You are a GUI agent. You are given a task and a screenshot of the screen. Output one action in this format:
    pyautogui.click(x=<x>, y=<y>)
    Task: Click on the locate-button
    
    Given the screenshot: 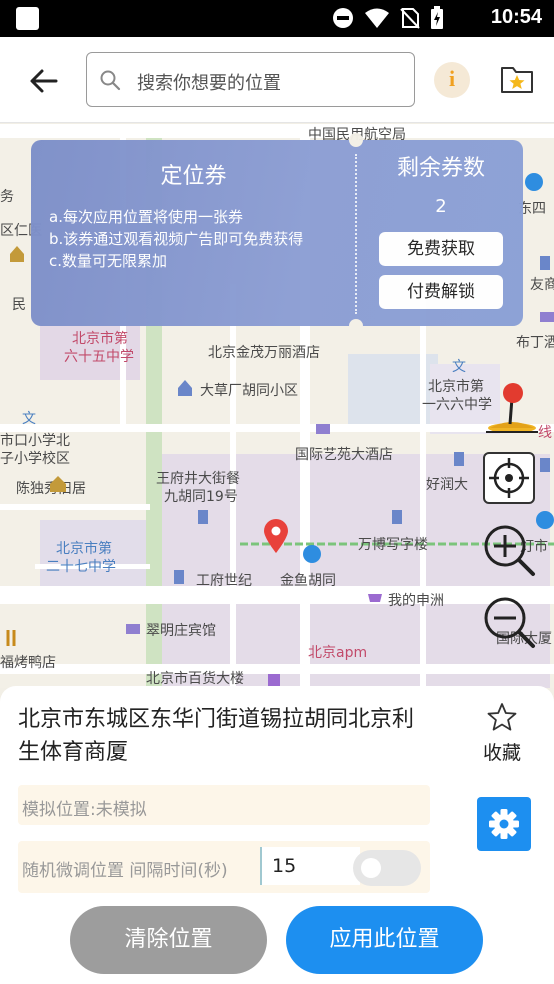 What is the action you would take?
    pyautogui.click(x=509, y=478)
    